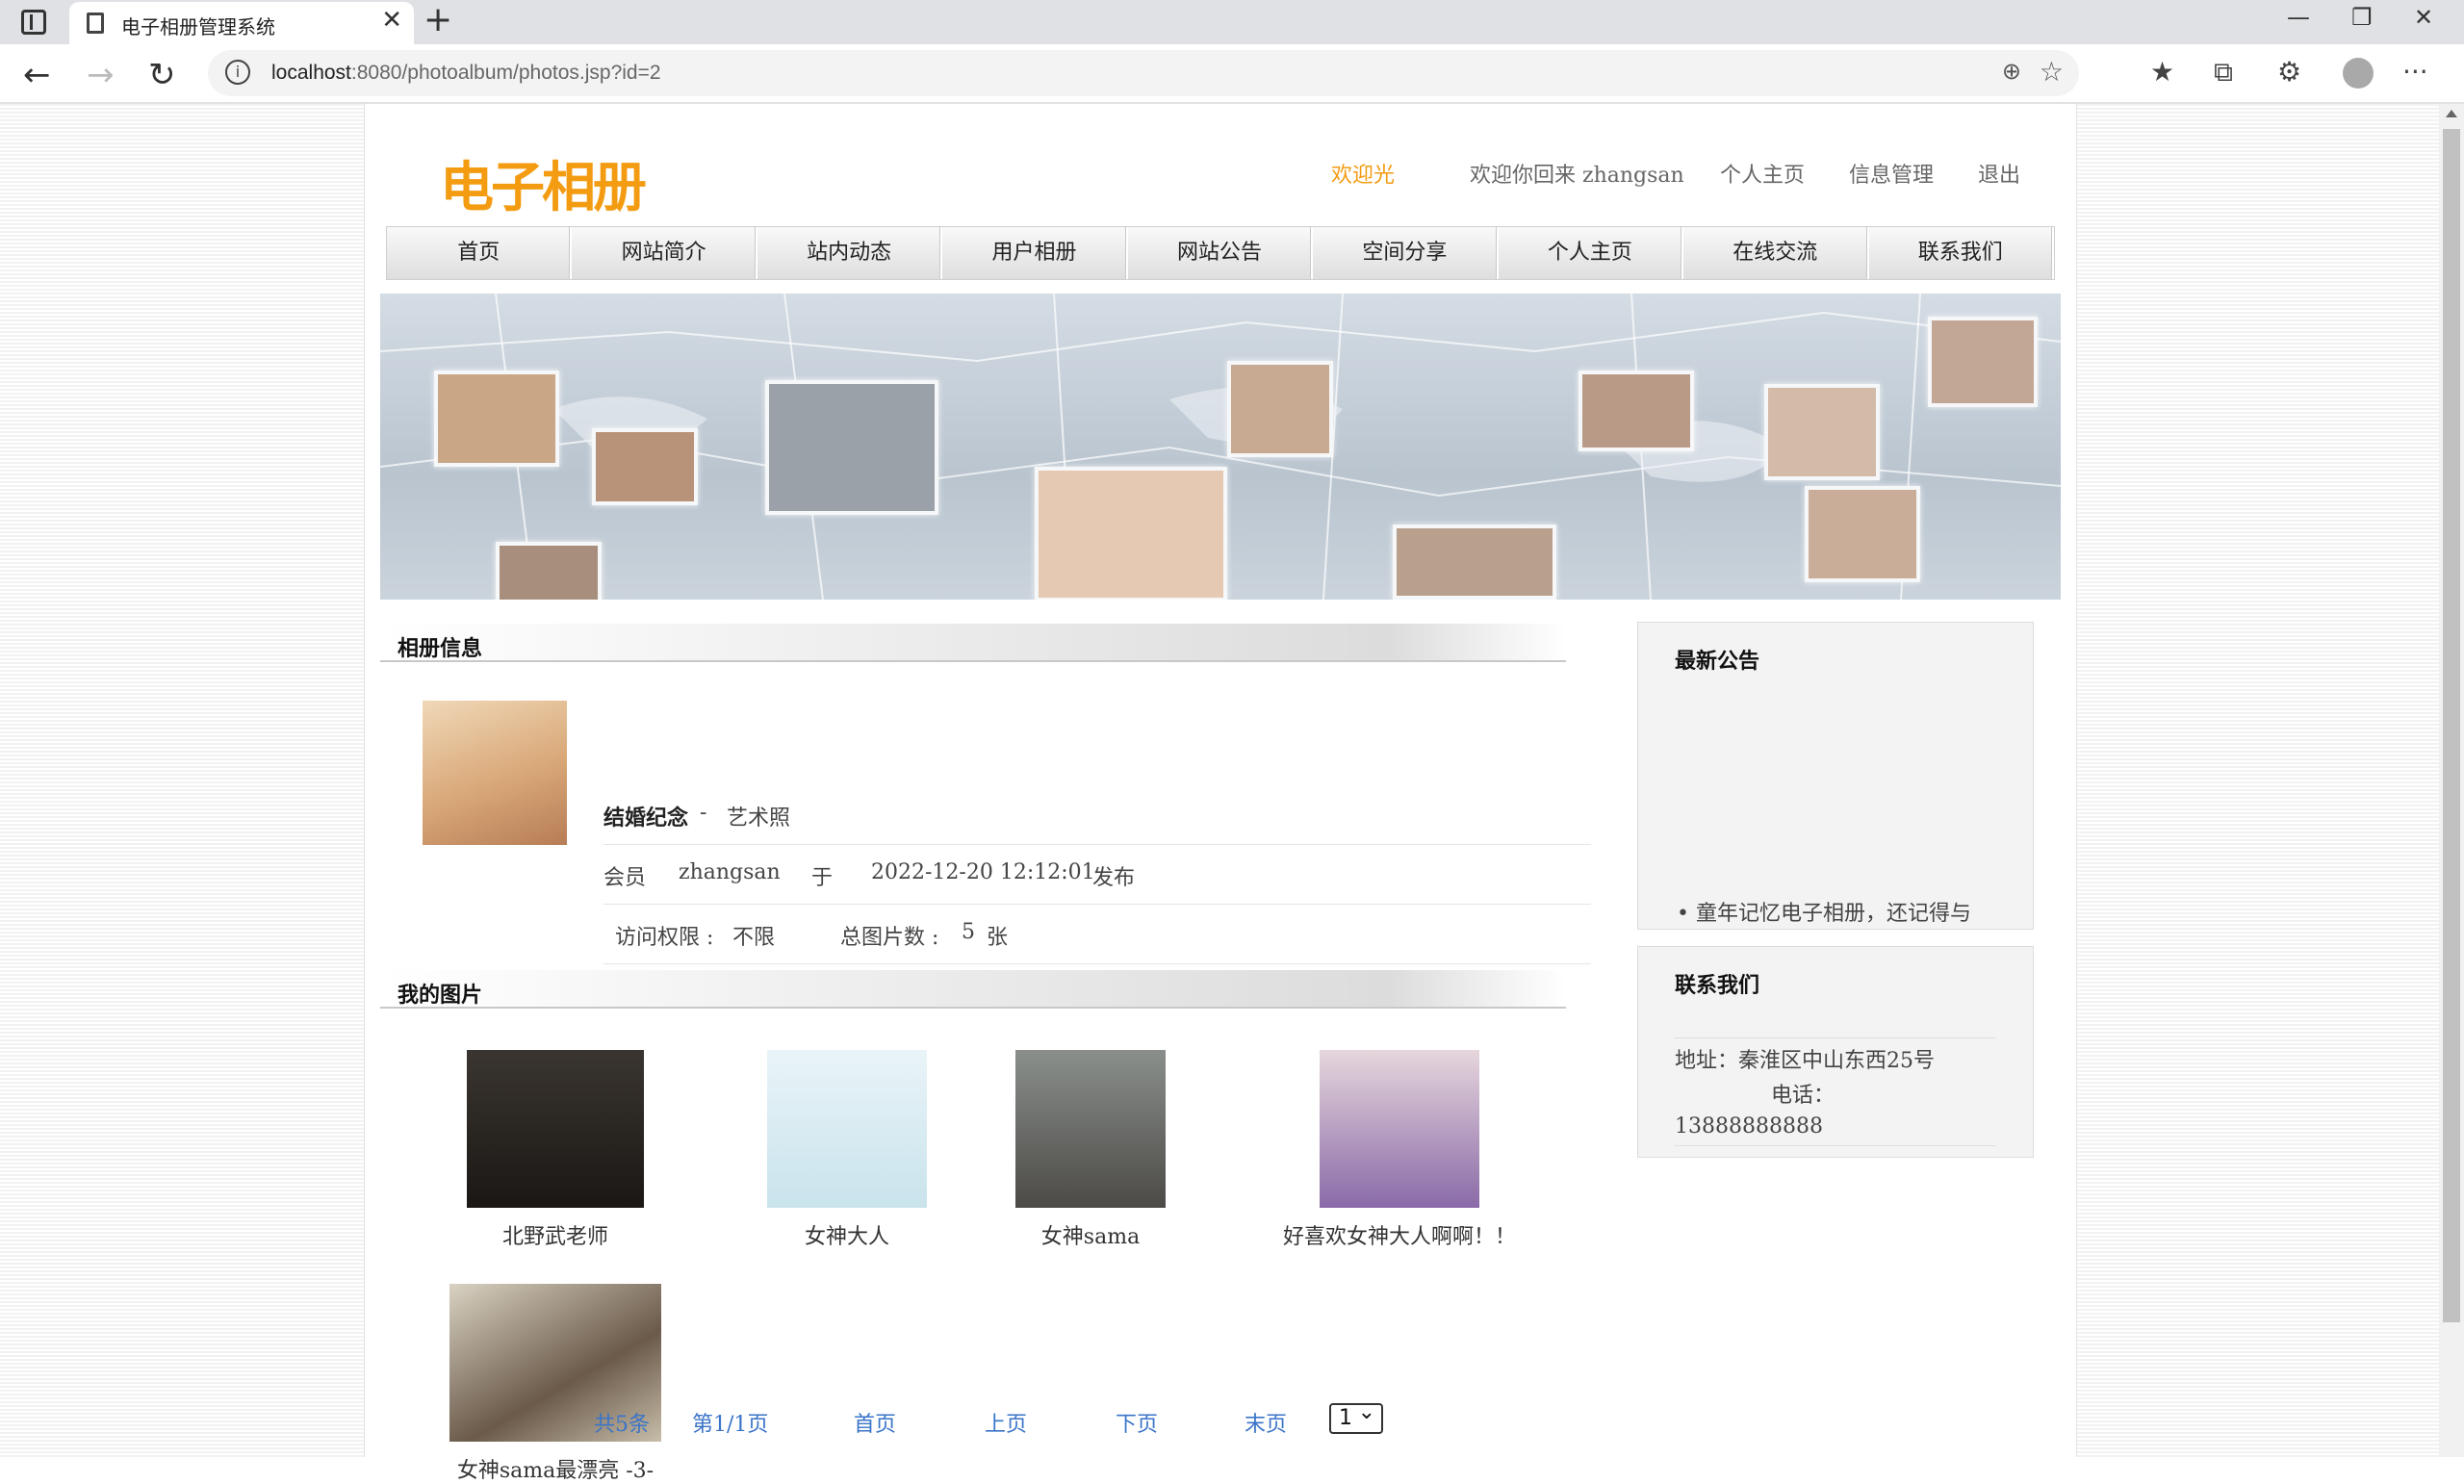 This screenshot has width=2464, height=1484. What do you see at coordinates (2451, 726) in the screenshot?
I see `scrollbar-thumb` at bounding box center [2451, 726].